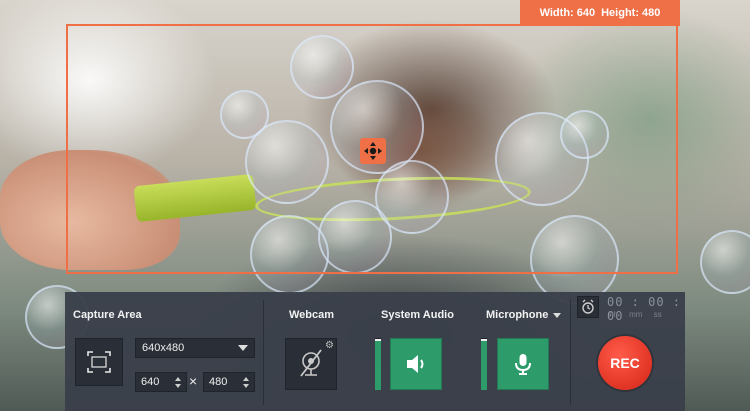  I want to click on system-audio-level-meter, so click(378, 364).